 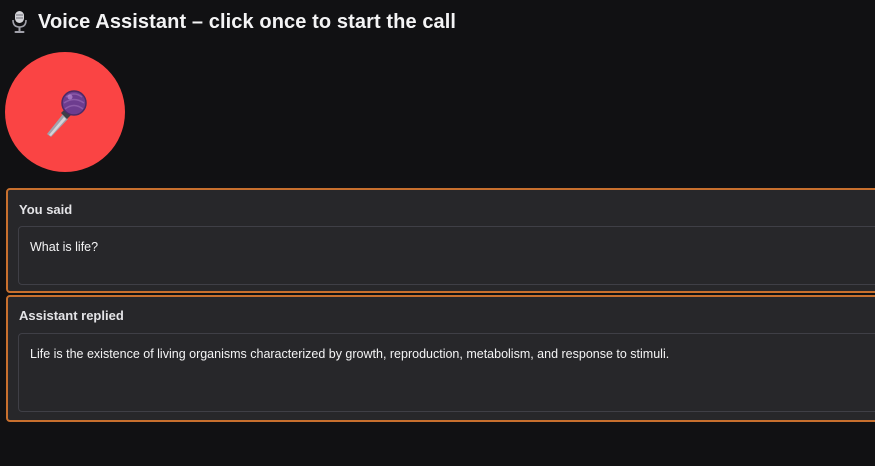 I want to click on you-said-label: You said, so click(x=46, y=209).